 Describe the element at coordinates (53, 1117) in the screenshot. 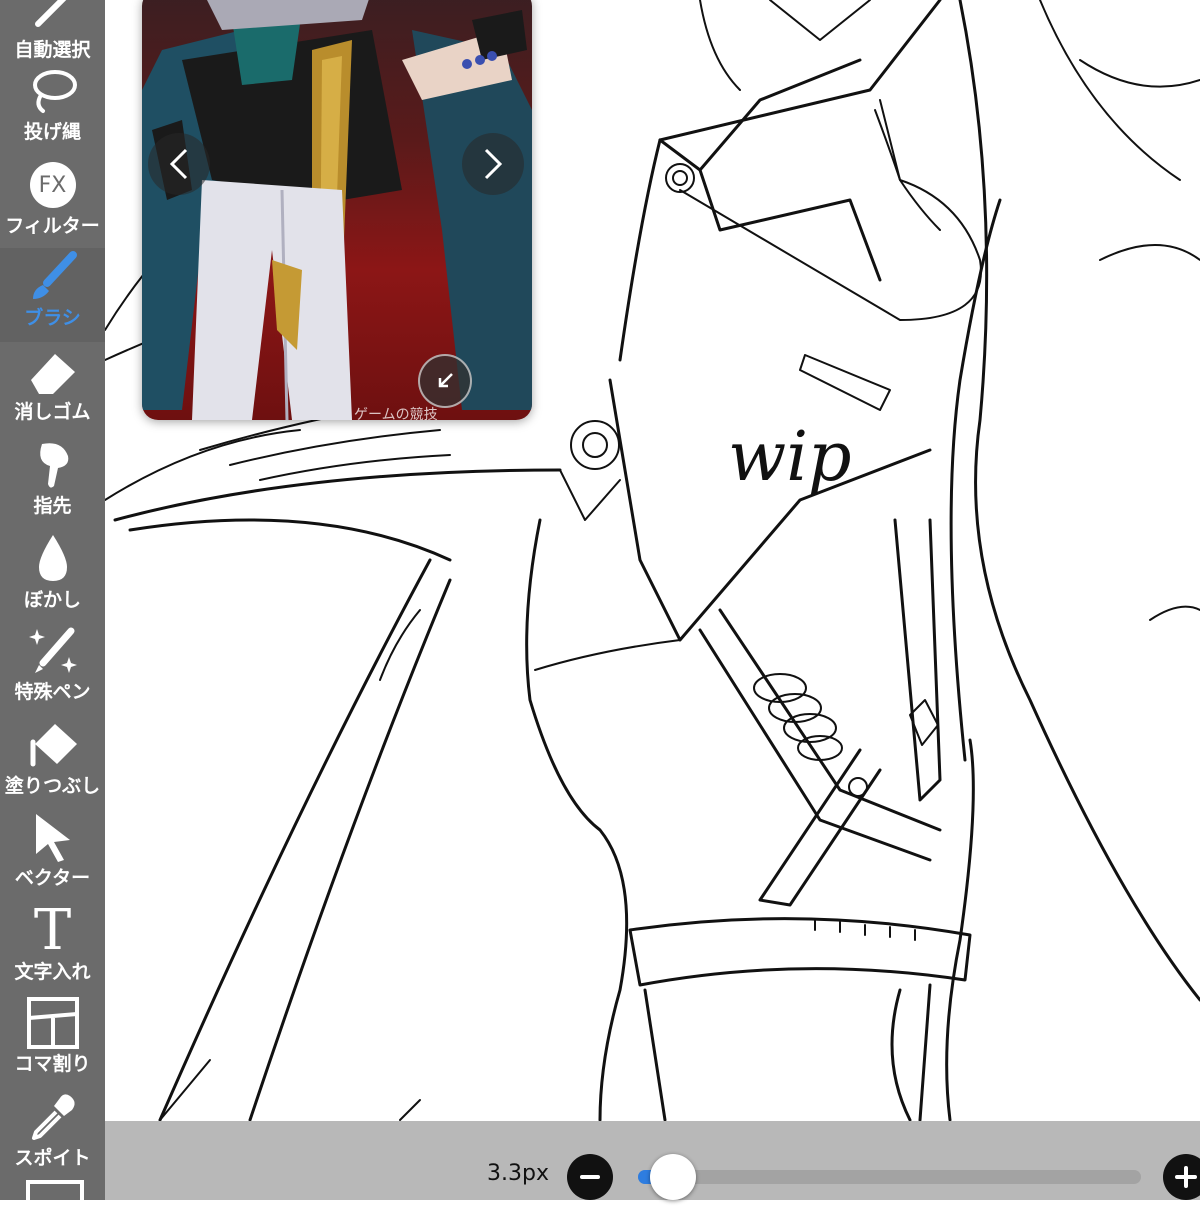

I see `eyedropper-icon` at that location.